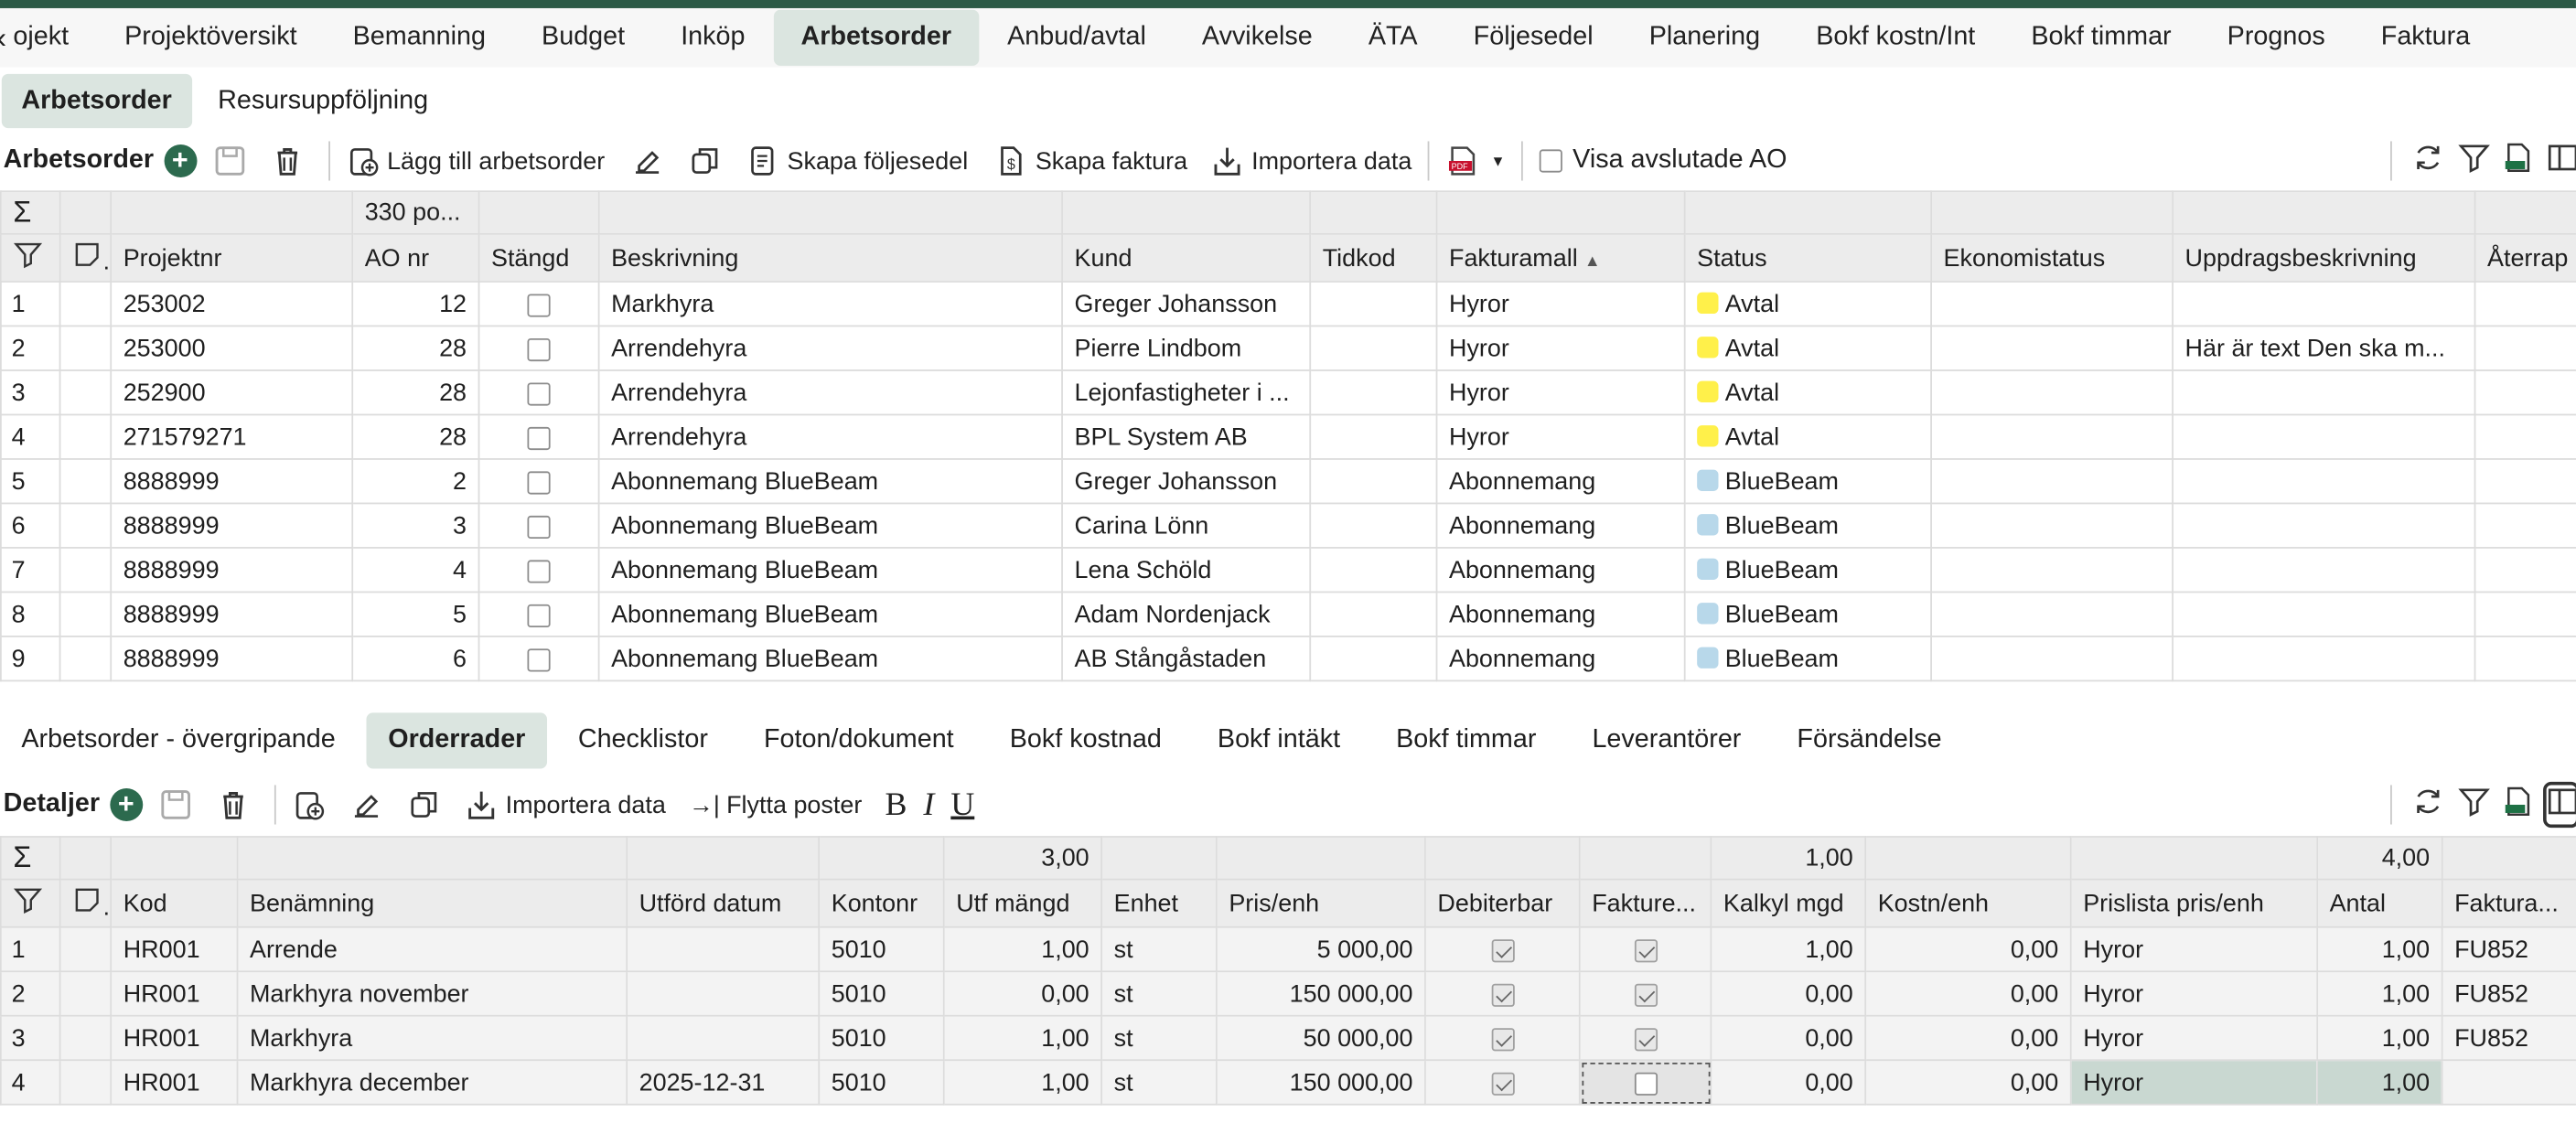  What do you see at coordinates (1187, 258) in the screenshot?
I see `column-header-kund: Kund` at bounding box center [1187, 258].